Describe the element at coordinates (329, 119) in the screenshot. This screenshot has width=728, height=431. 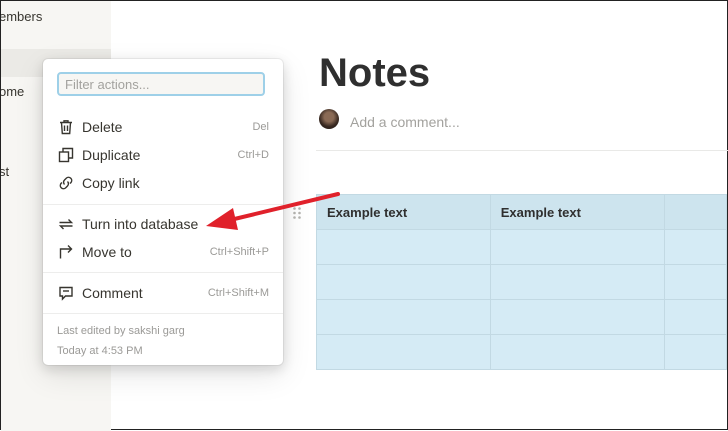
I see `avatar` at that location.